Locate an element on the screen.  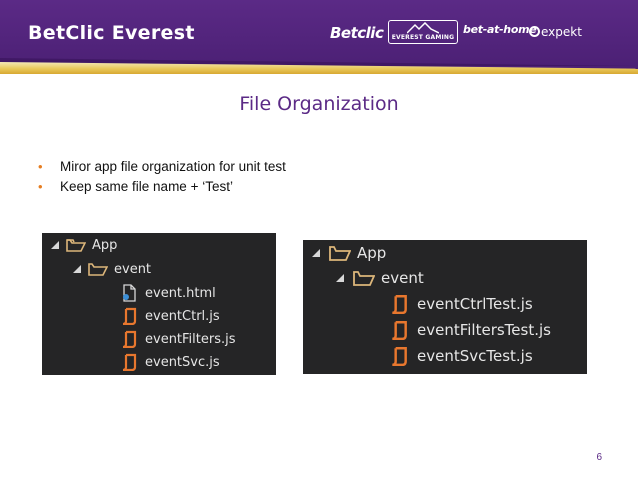
expekt-text: expekt is located at coordinates (561, 32).